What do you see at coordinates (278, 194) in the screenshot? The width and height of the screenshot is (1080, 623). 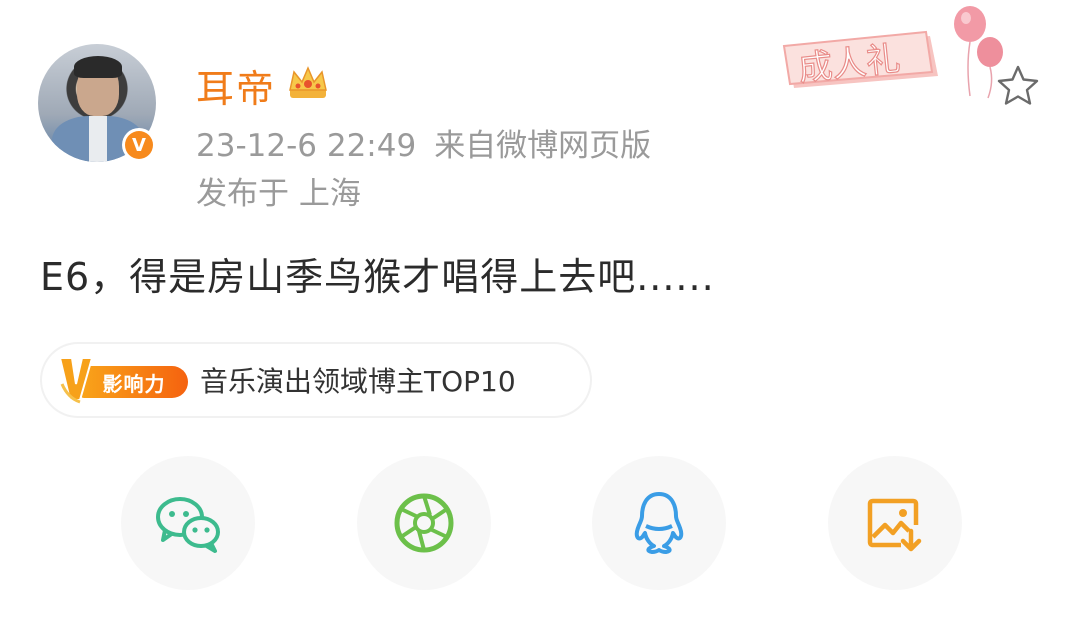 I see `post-location: 发布于 上海` at bounding box center [278, 194].